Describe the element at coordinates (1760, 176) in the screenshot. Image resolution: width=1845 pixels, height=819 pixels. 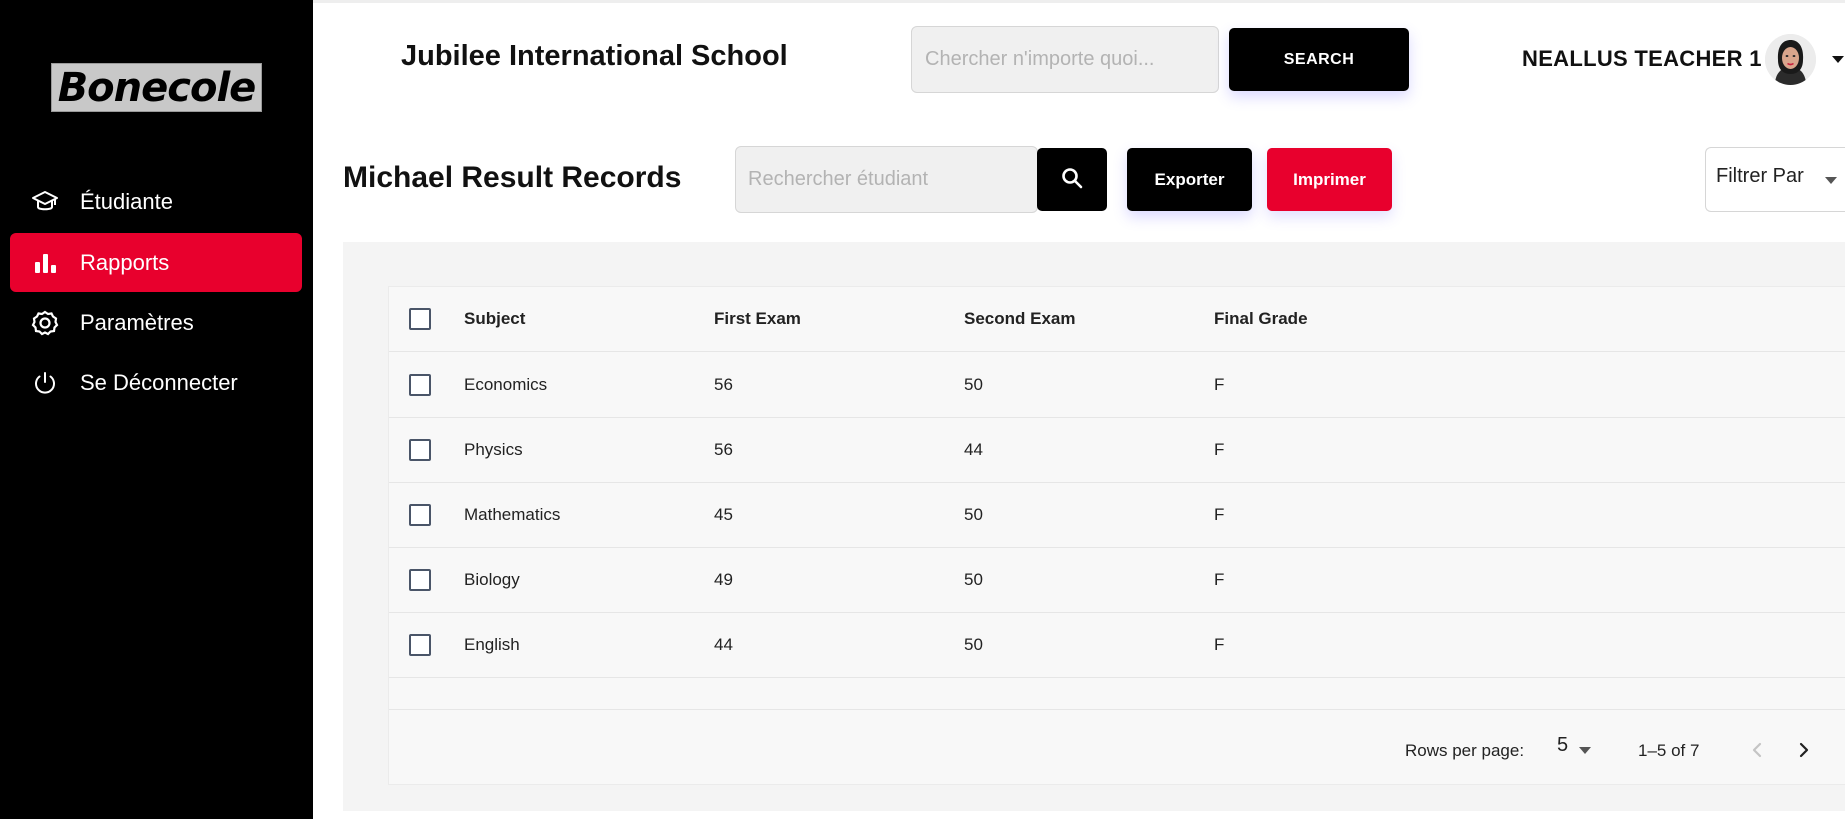
I see `filter-label: Filtrer Par` at that location.